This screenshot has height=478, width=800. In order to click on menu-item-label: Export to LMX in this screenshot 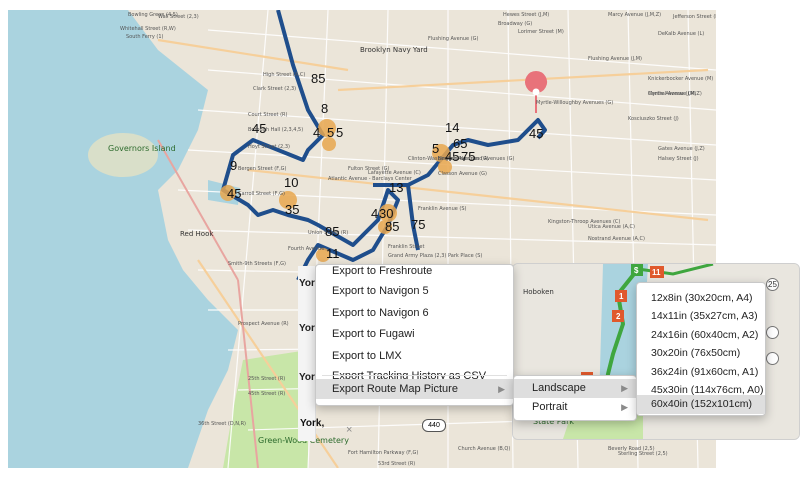, I will do `click(367, 356)`.